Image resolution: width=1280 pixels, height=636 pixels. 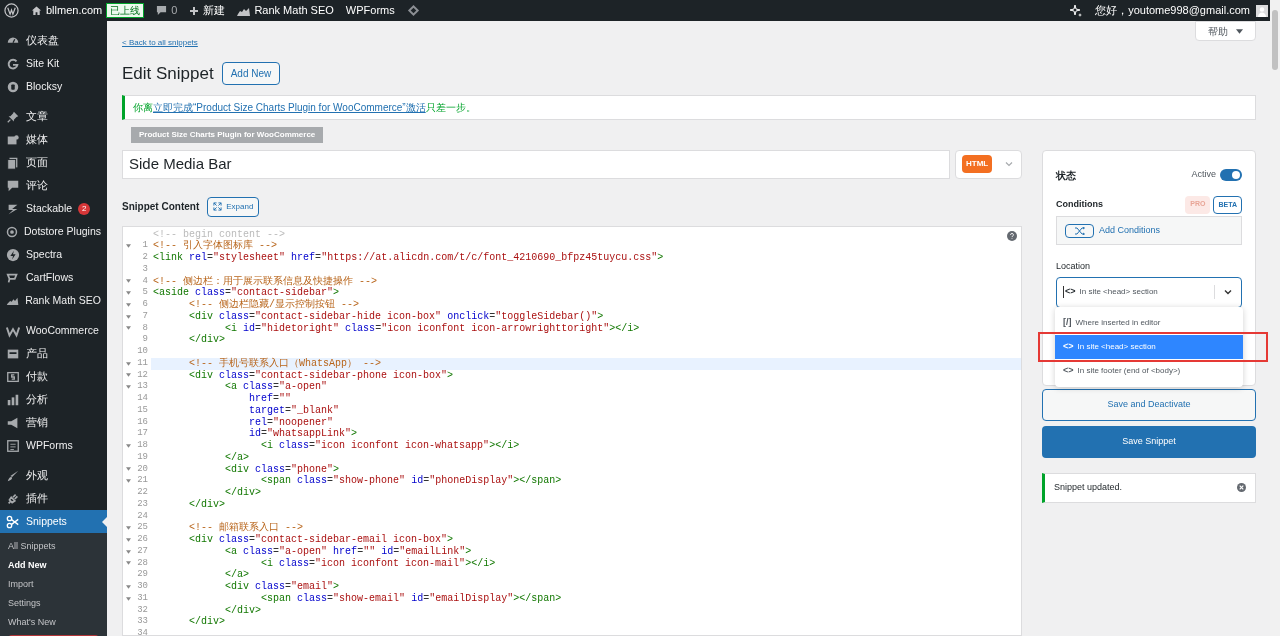 What do you see at coordinates (1149, 404) in the screenshot?
I see `save-deactivate-button: Save and Deactivate` at bounding box center [1149, 404].